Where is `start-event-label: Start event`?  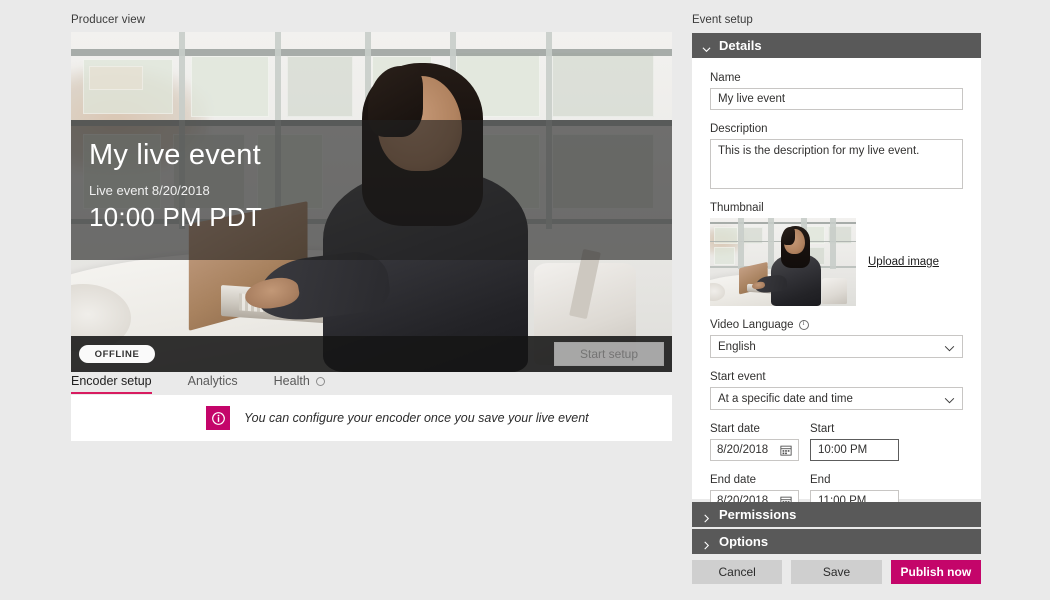
start-event-label: Start event is located at coordinates (738, 377).